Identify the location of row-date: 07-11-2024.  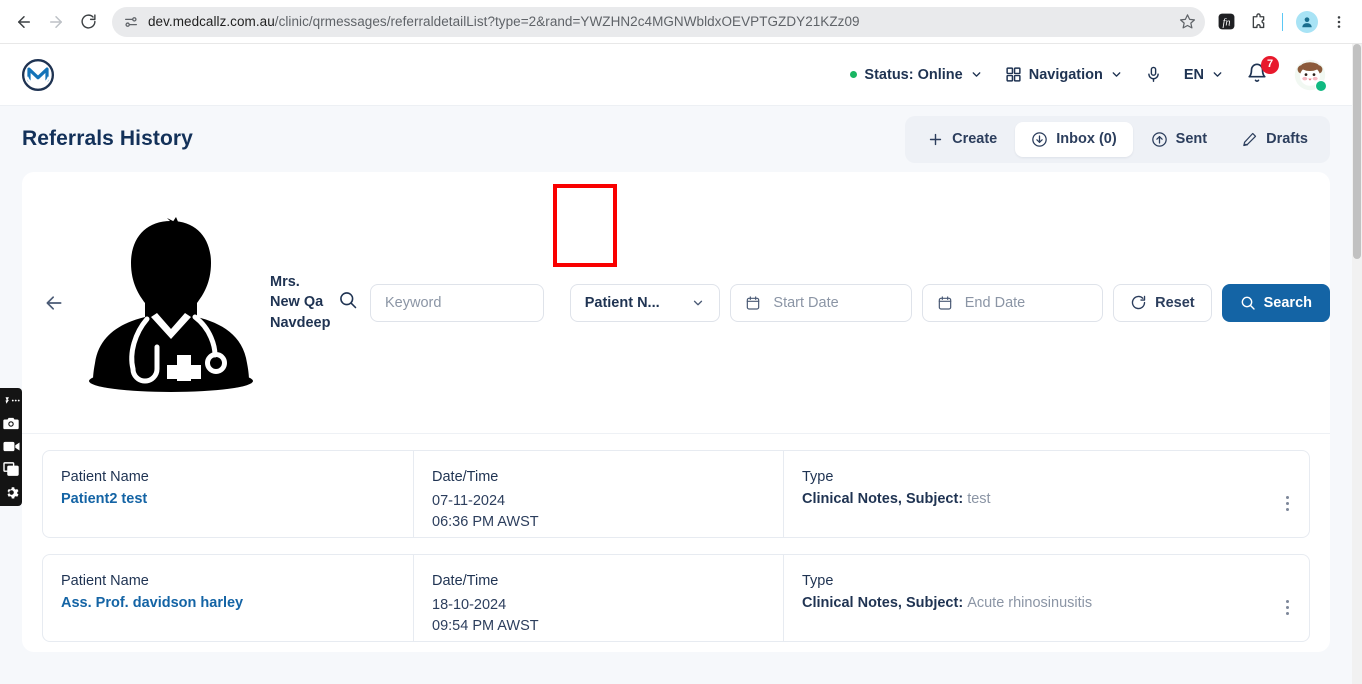
(469, 501).